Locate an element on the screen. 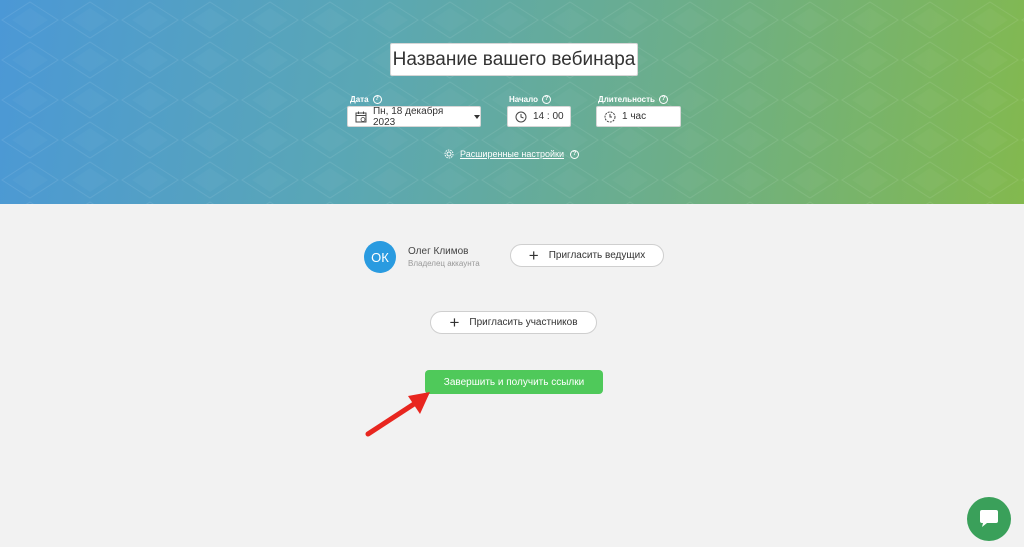  arrow-annotation is located at coordinates (397, 414).